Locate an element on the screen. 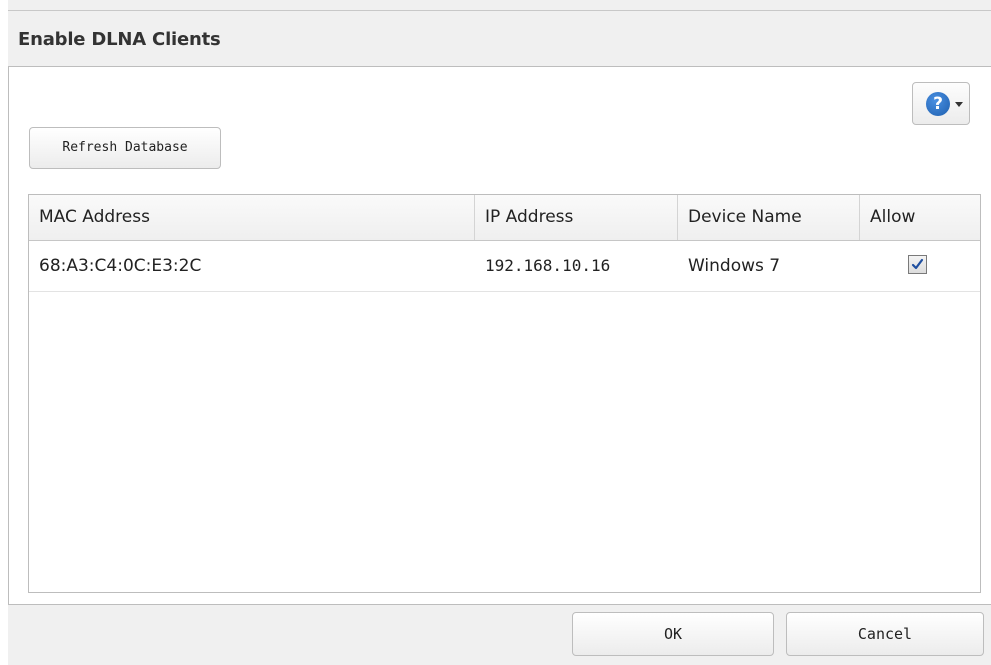  table-header: MAC Address IP Address Device Name Allow is located at coordinates (504, 218).